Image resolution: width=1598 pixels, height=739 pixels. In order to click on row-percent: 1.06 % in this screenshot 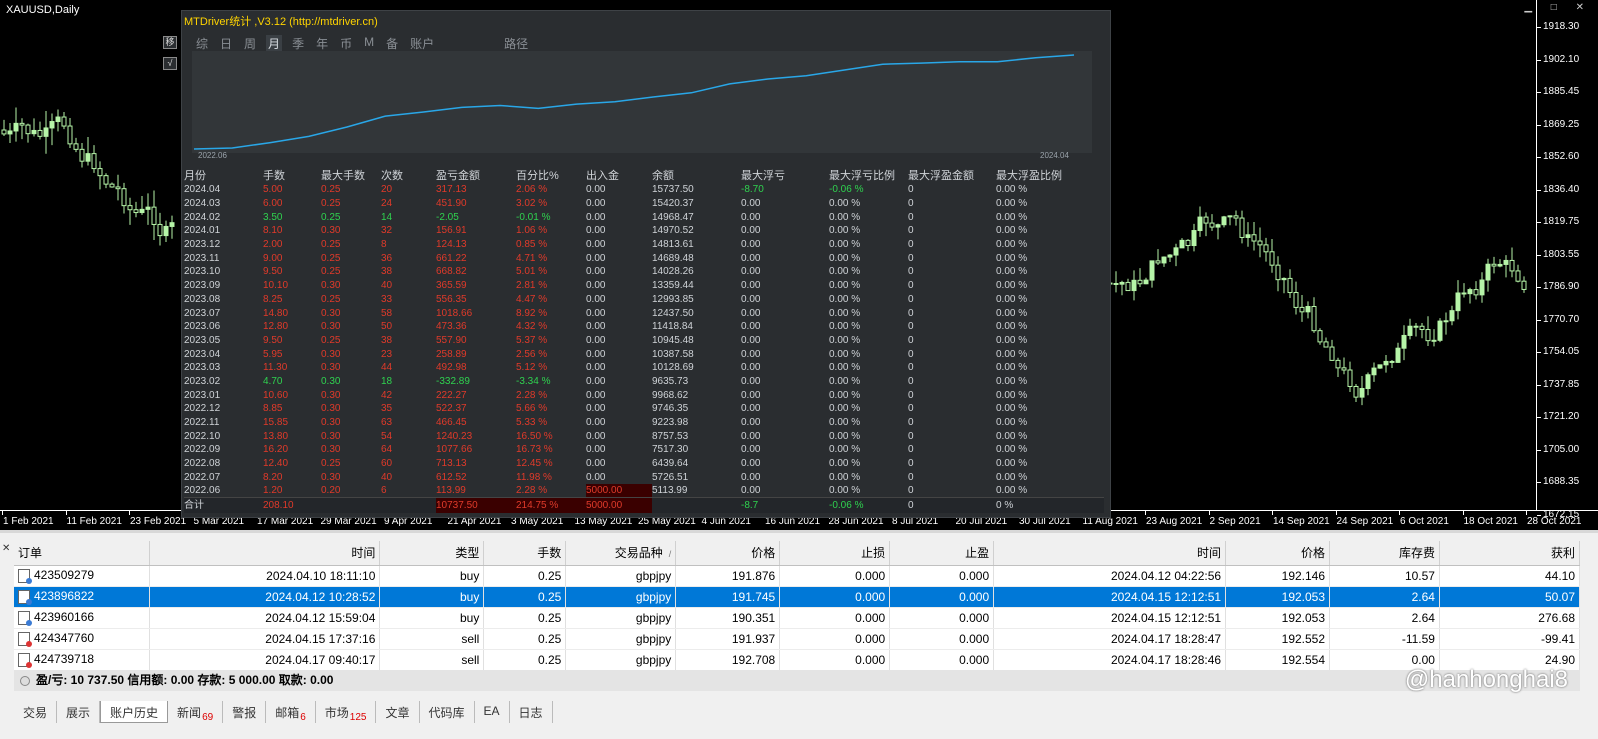, I will do `click(532, 231)`.